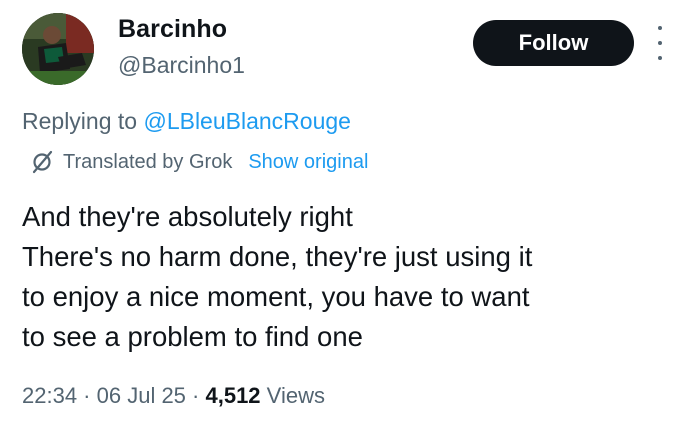  I want to click on replying-to: Replying to @LBleuBlancRouge, so click(186, 121).